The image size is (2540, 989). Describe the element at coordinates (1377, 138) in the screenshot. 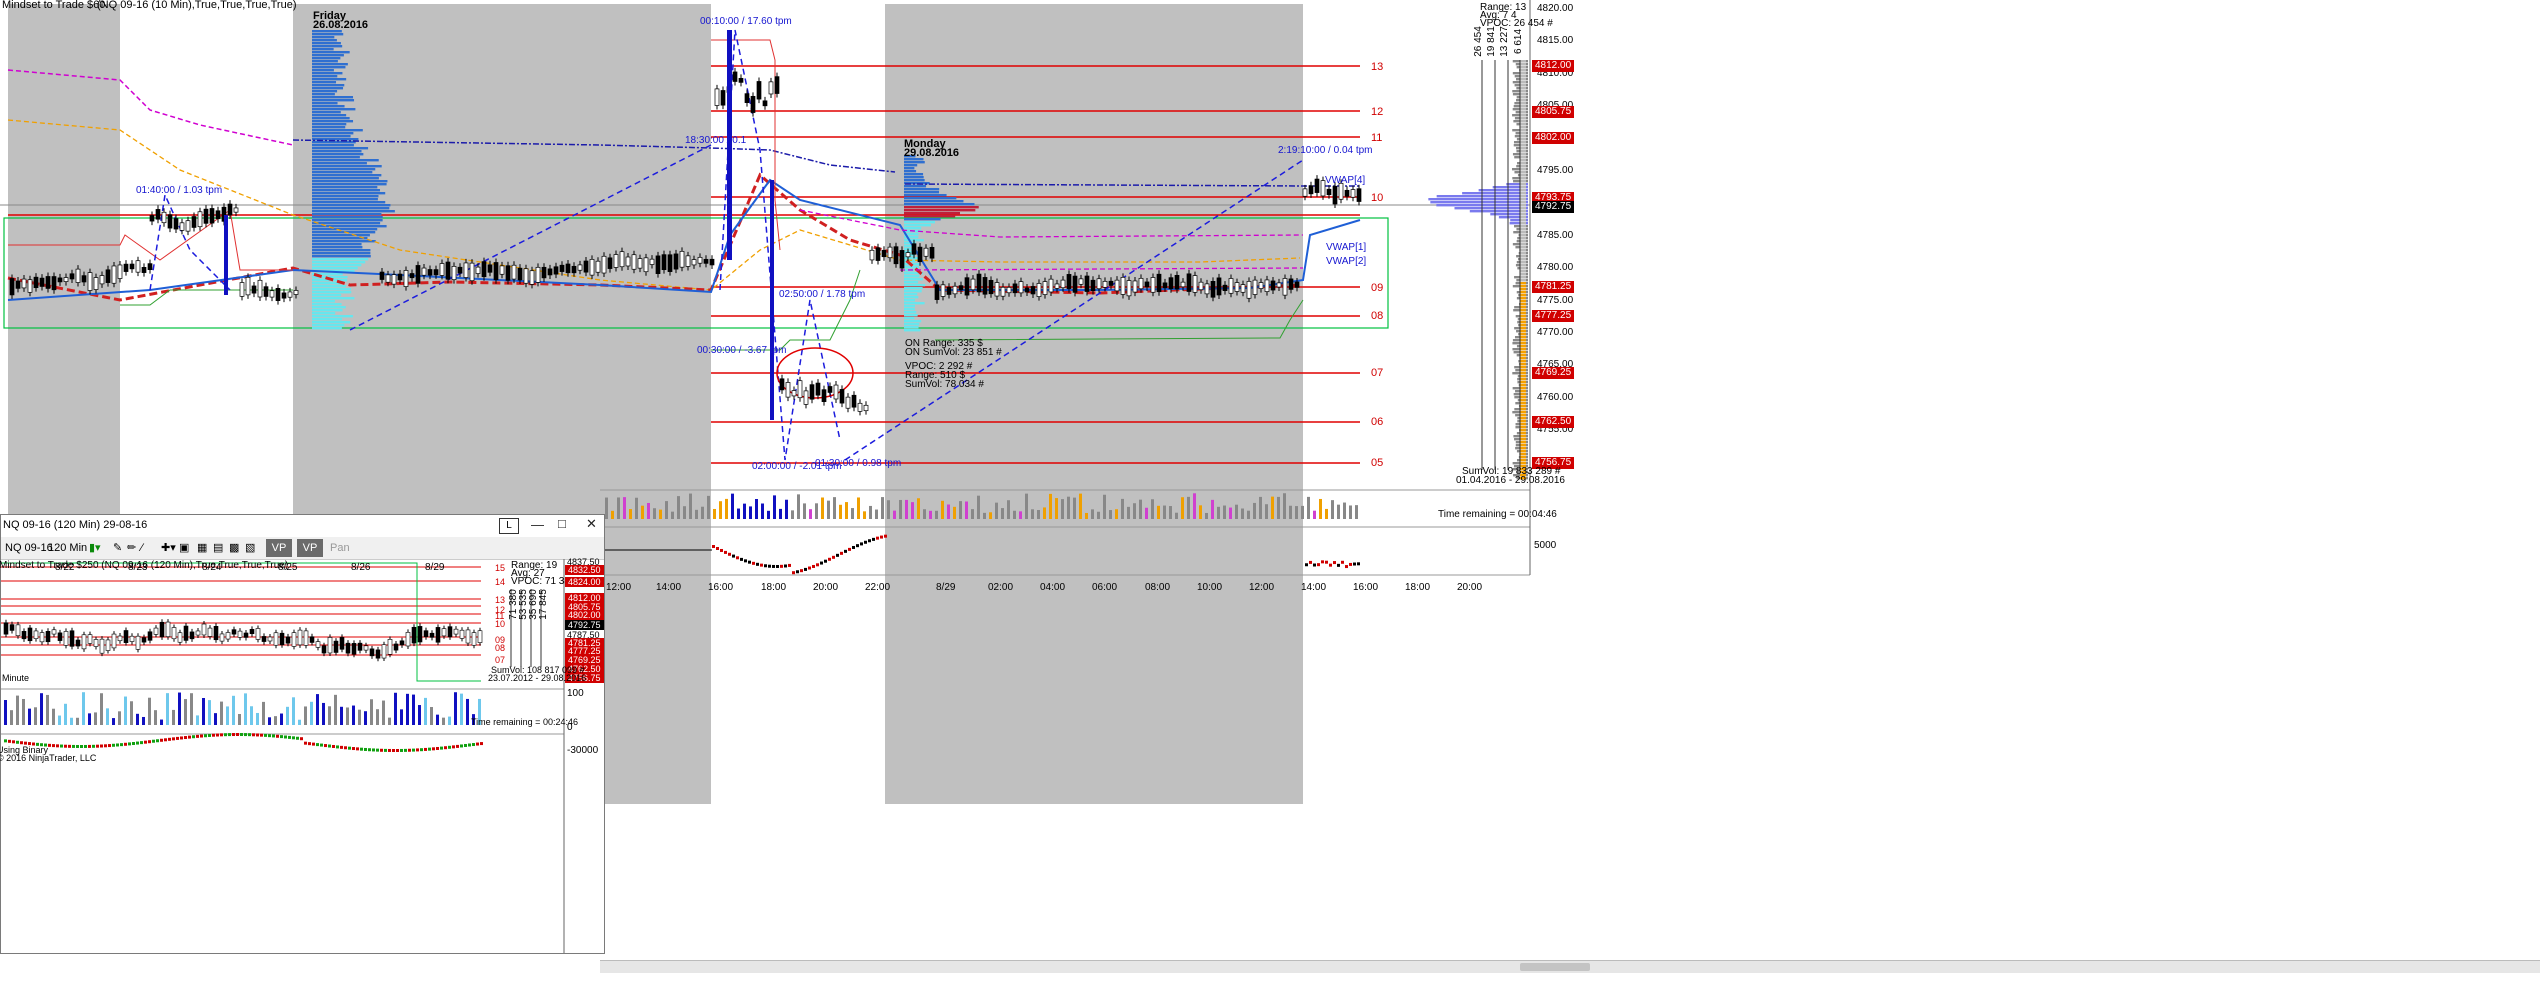

I see `level-number: 11` at that location.